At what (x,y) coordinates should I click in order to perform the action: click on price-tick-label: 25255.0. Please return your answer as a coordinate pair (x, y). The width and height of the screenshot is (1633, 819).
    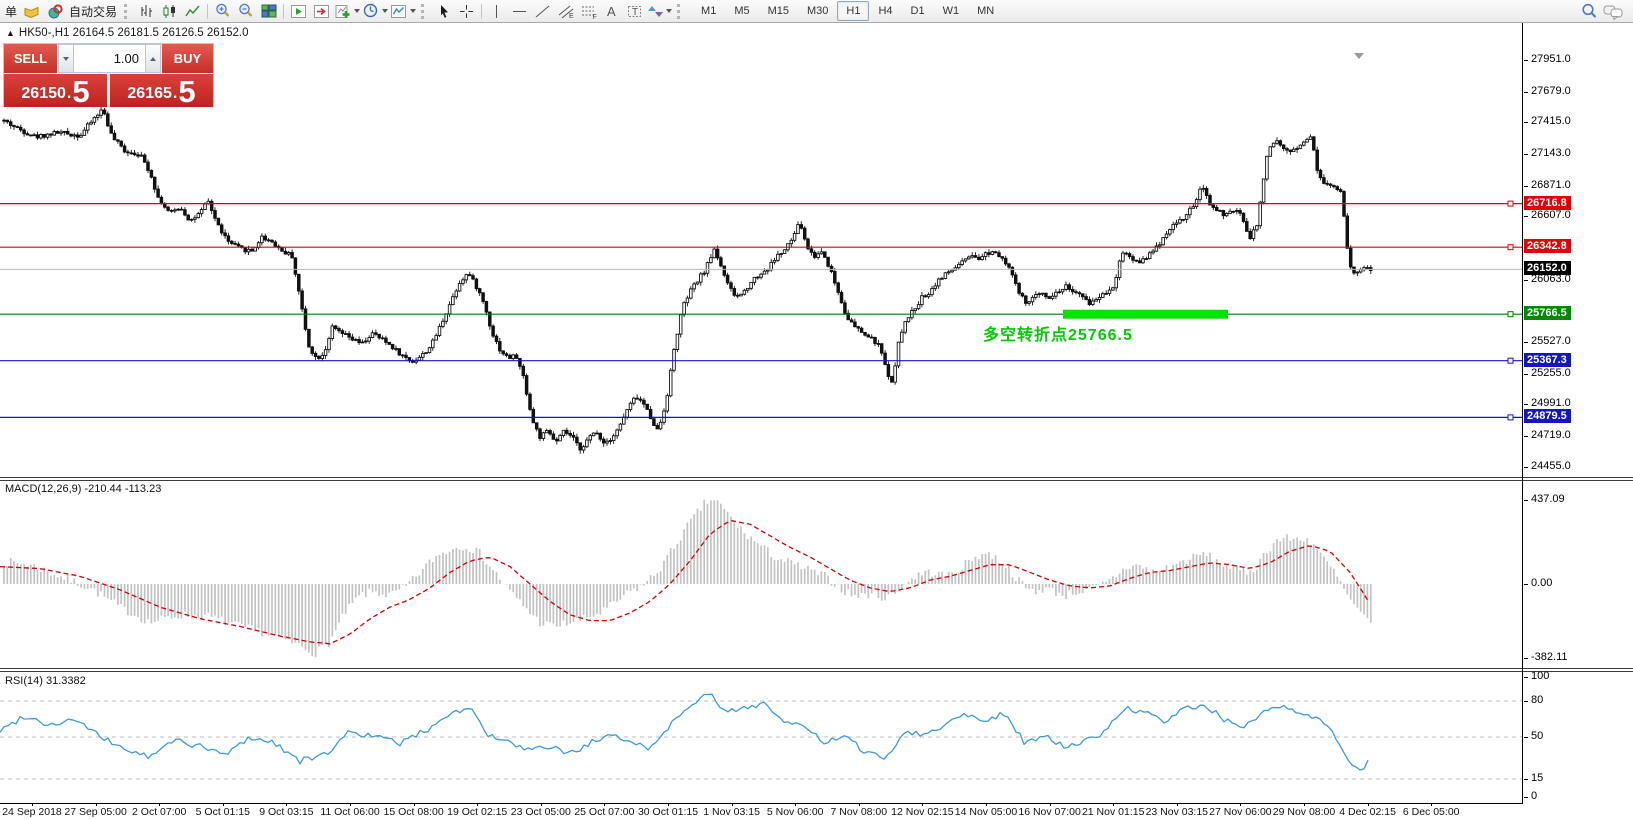
    Looking at the image, I should click on (1551, 372).